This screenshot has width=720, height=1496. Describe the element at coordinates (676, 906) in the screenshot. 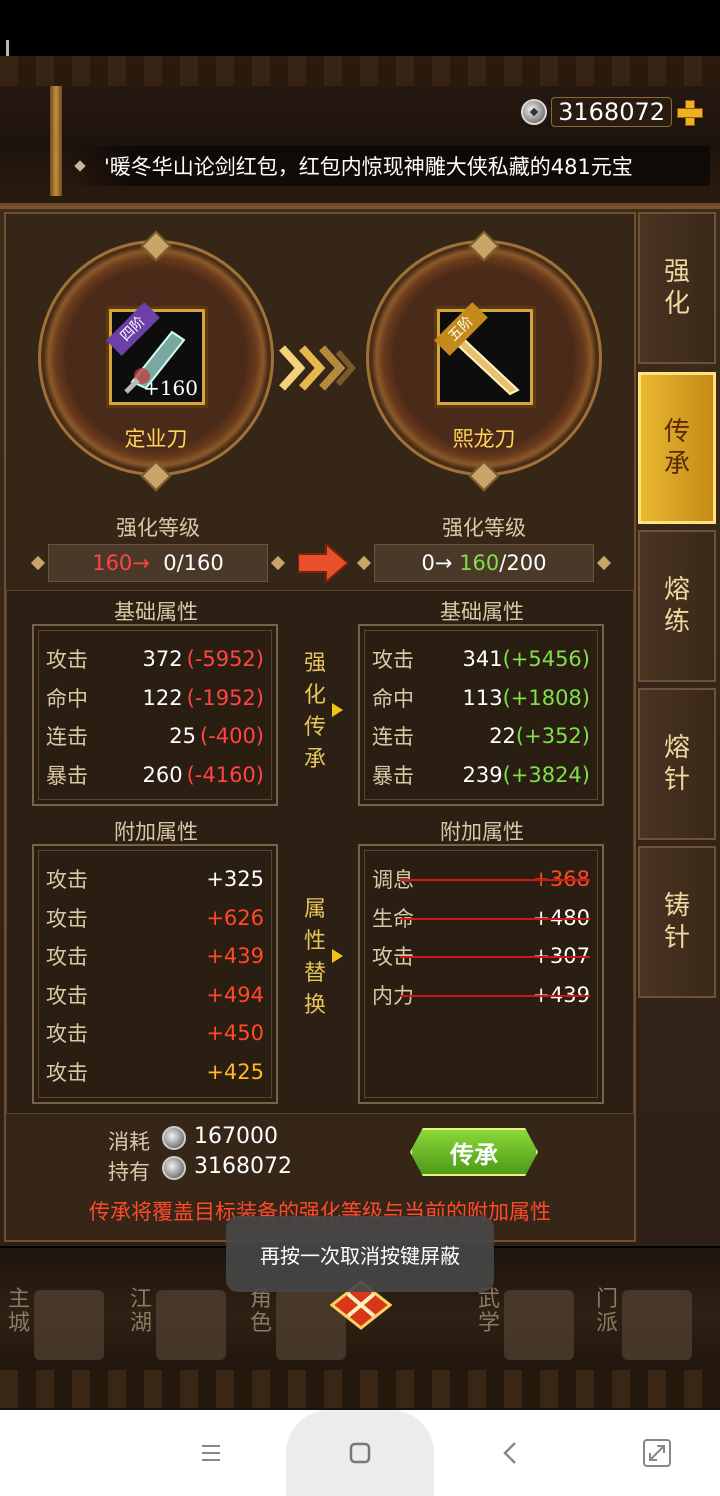

I see `side-tab-char: 铸` at that location.